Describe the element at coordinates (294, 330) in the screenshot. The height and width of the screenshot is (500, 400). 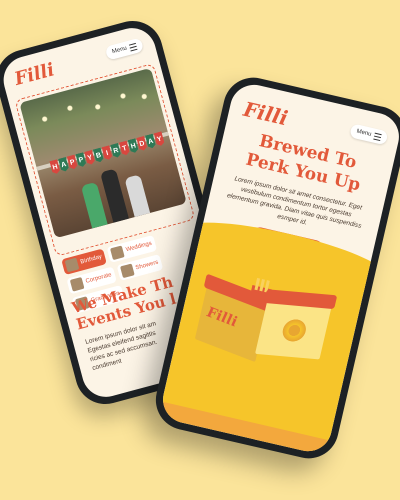
I see `flower-pattern` at that location.